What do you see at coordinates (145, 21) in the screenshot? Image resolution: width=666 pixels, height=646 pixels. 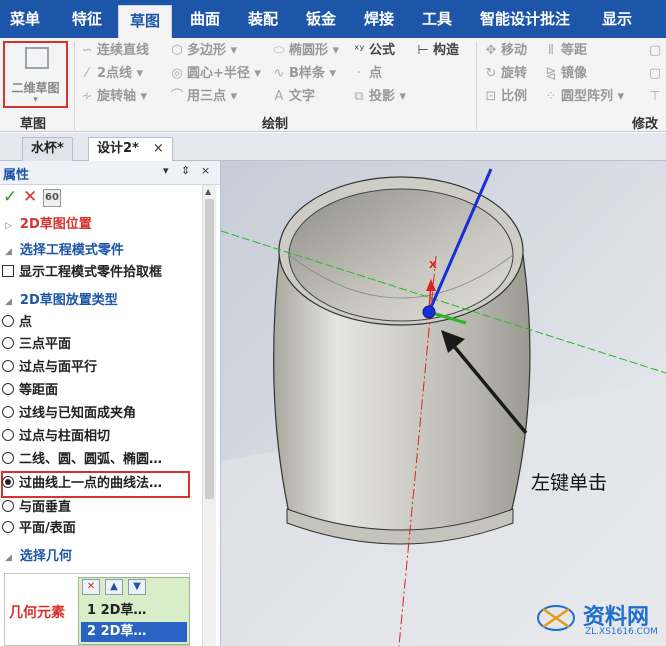 I see `menu-sketch: 草图` at bounding box center [145, 21].